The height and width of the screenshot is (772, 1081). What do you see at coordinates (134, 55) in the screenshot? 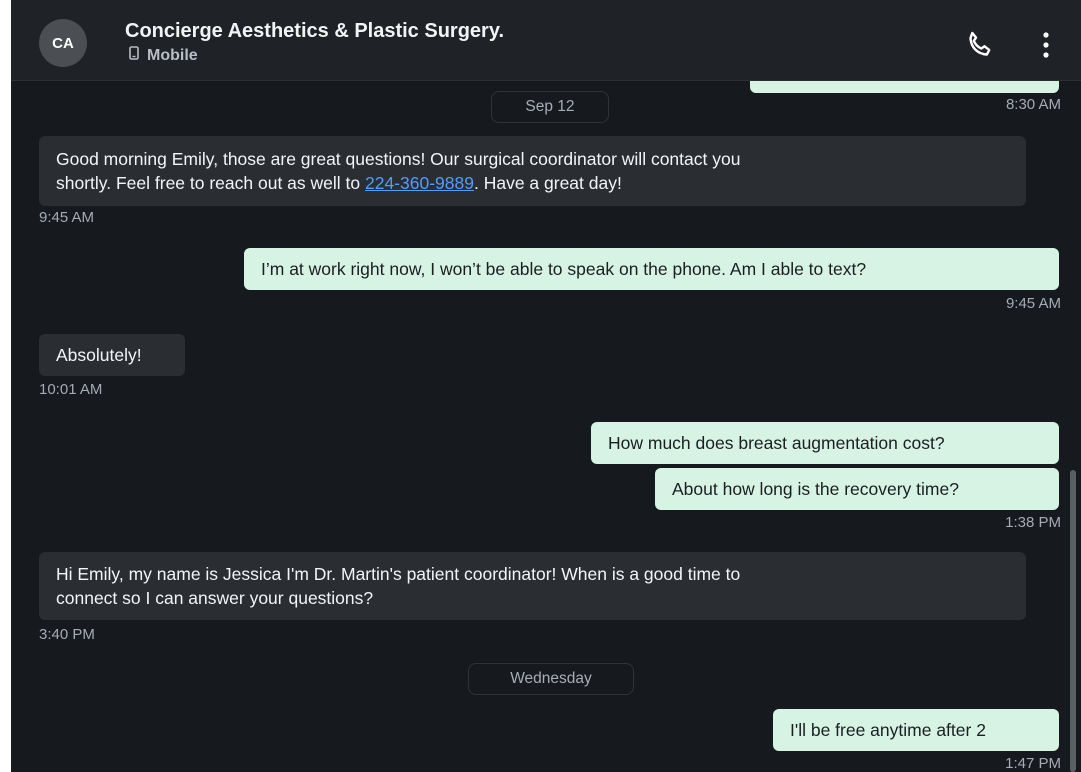
I see `mobile-device-icon` at bounding box center [134, 55].